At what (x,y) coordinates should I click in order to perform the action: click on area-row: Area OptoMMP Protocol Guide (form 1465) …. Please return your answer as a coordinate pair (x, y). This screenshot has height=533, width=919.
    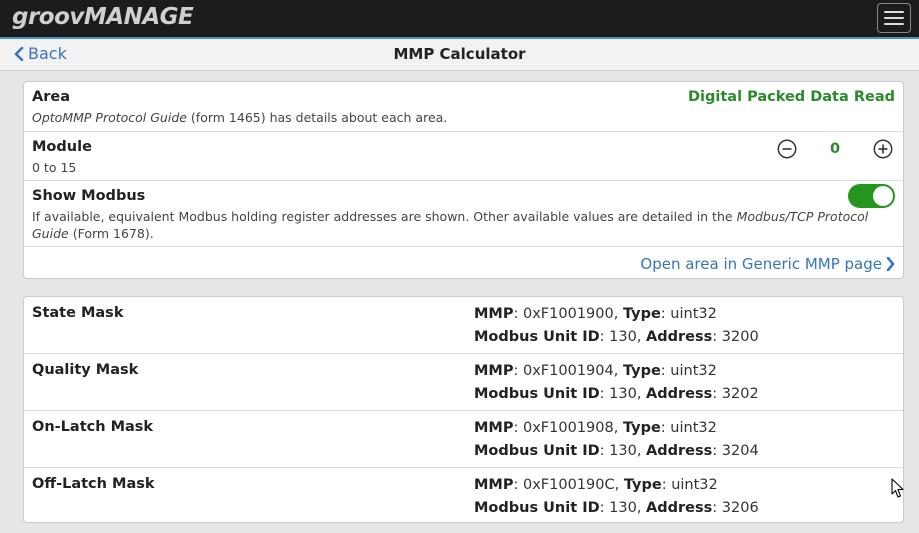
    Looking at the image, I should click on (463, 106).